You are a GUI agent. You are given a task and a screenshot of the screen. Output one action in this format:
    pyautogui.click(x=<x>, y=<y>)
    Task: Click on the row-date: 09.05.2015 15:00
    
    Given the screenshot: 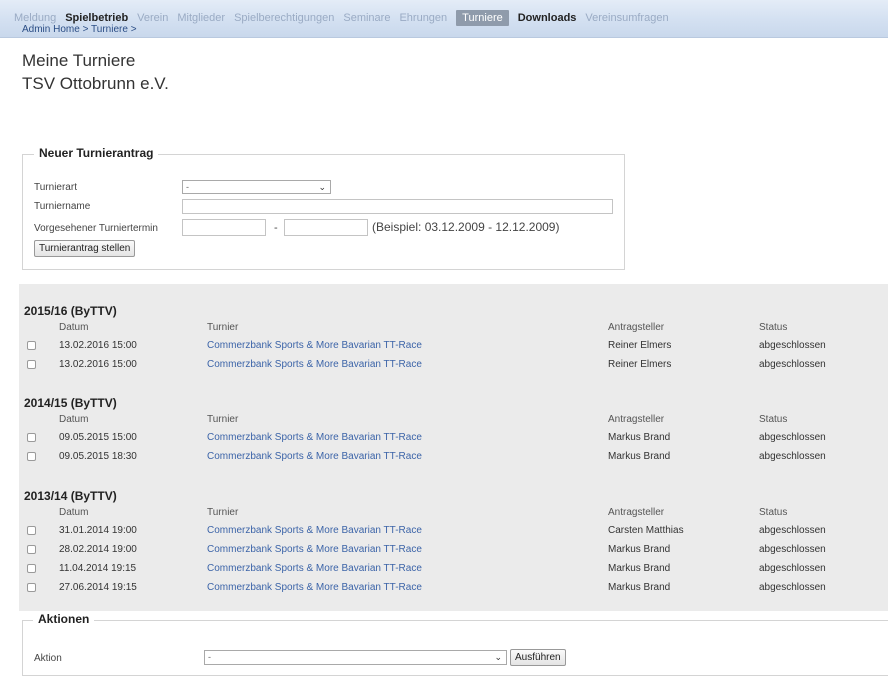 What is the action you would take?
    pyautogui.click(x=98, y=437)
    